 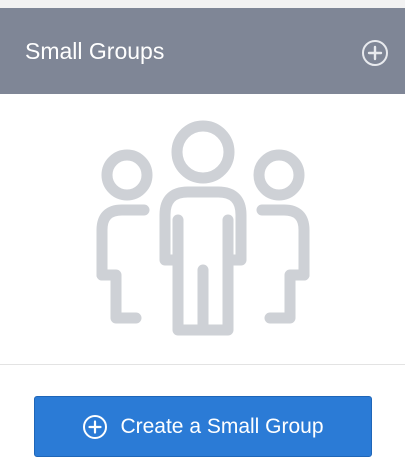 I want to click on create-button-label: Create a Small Group, so click(x=222, y=426).